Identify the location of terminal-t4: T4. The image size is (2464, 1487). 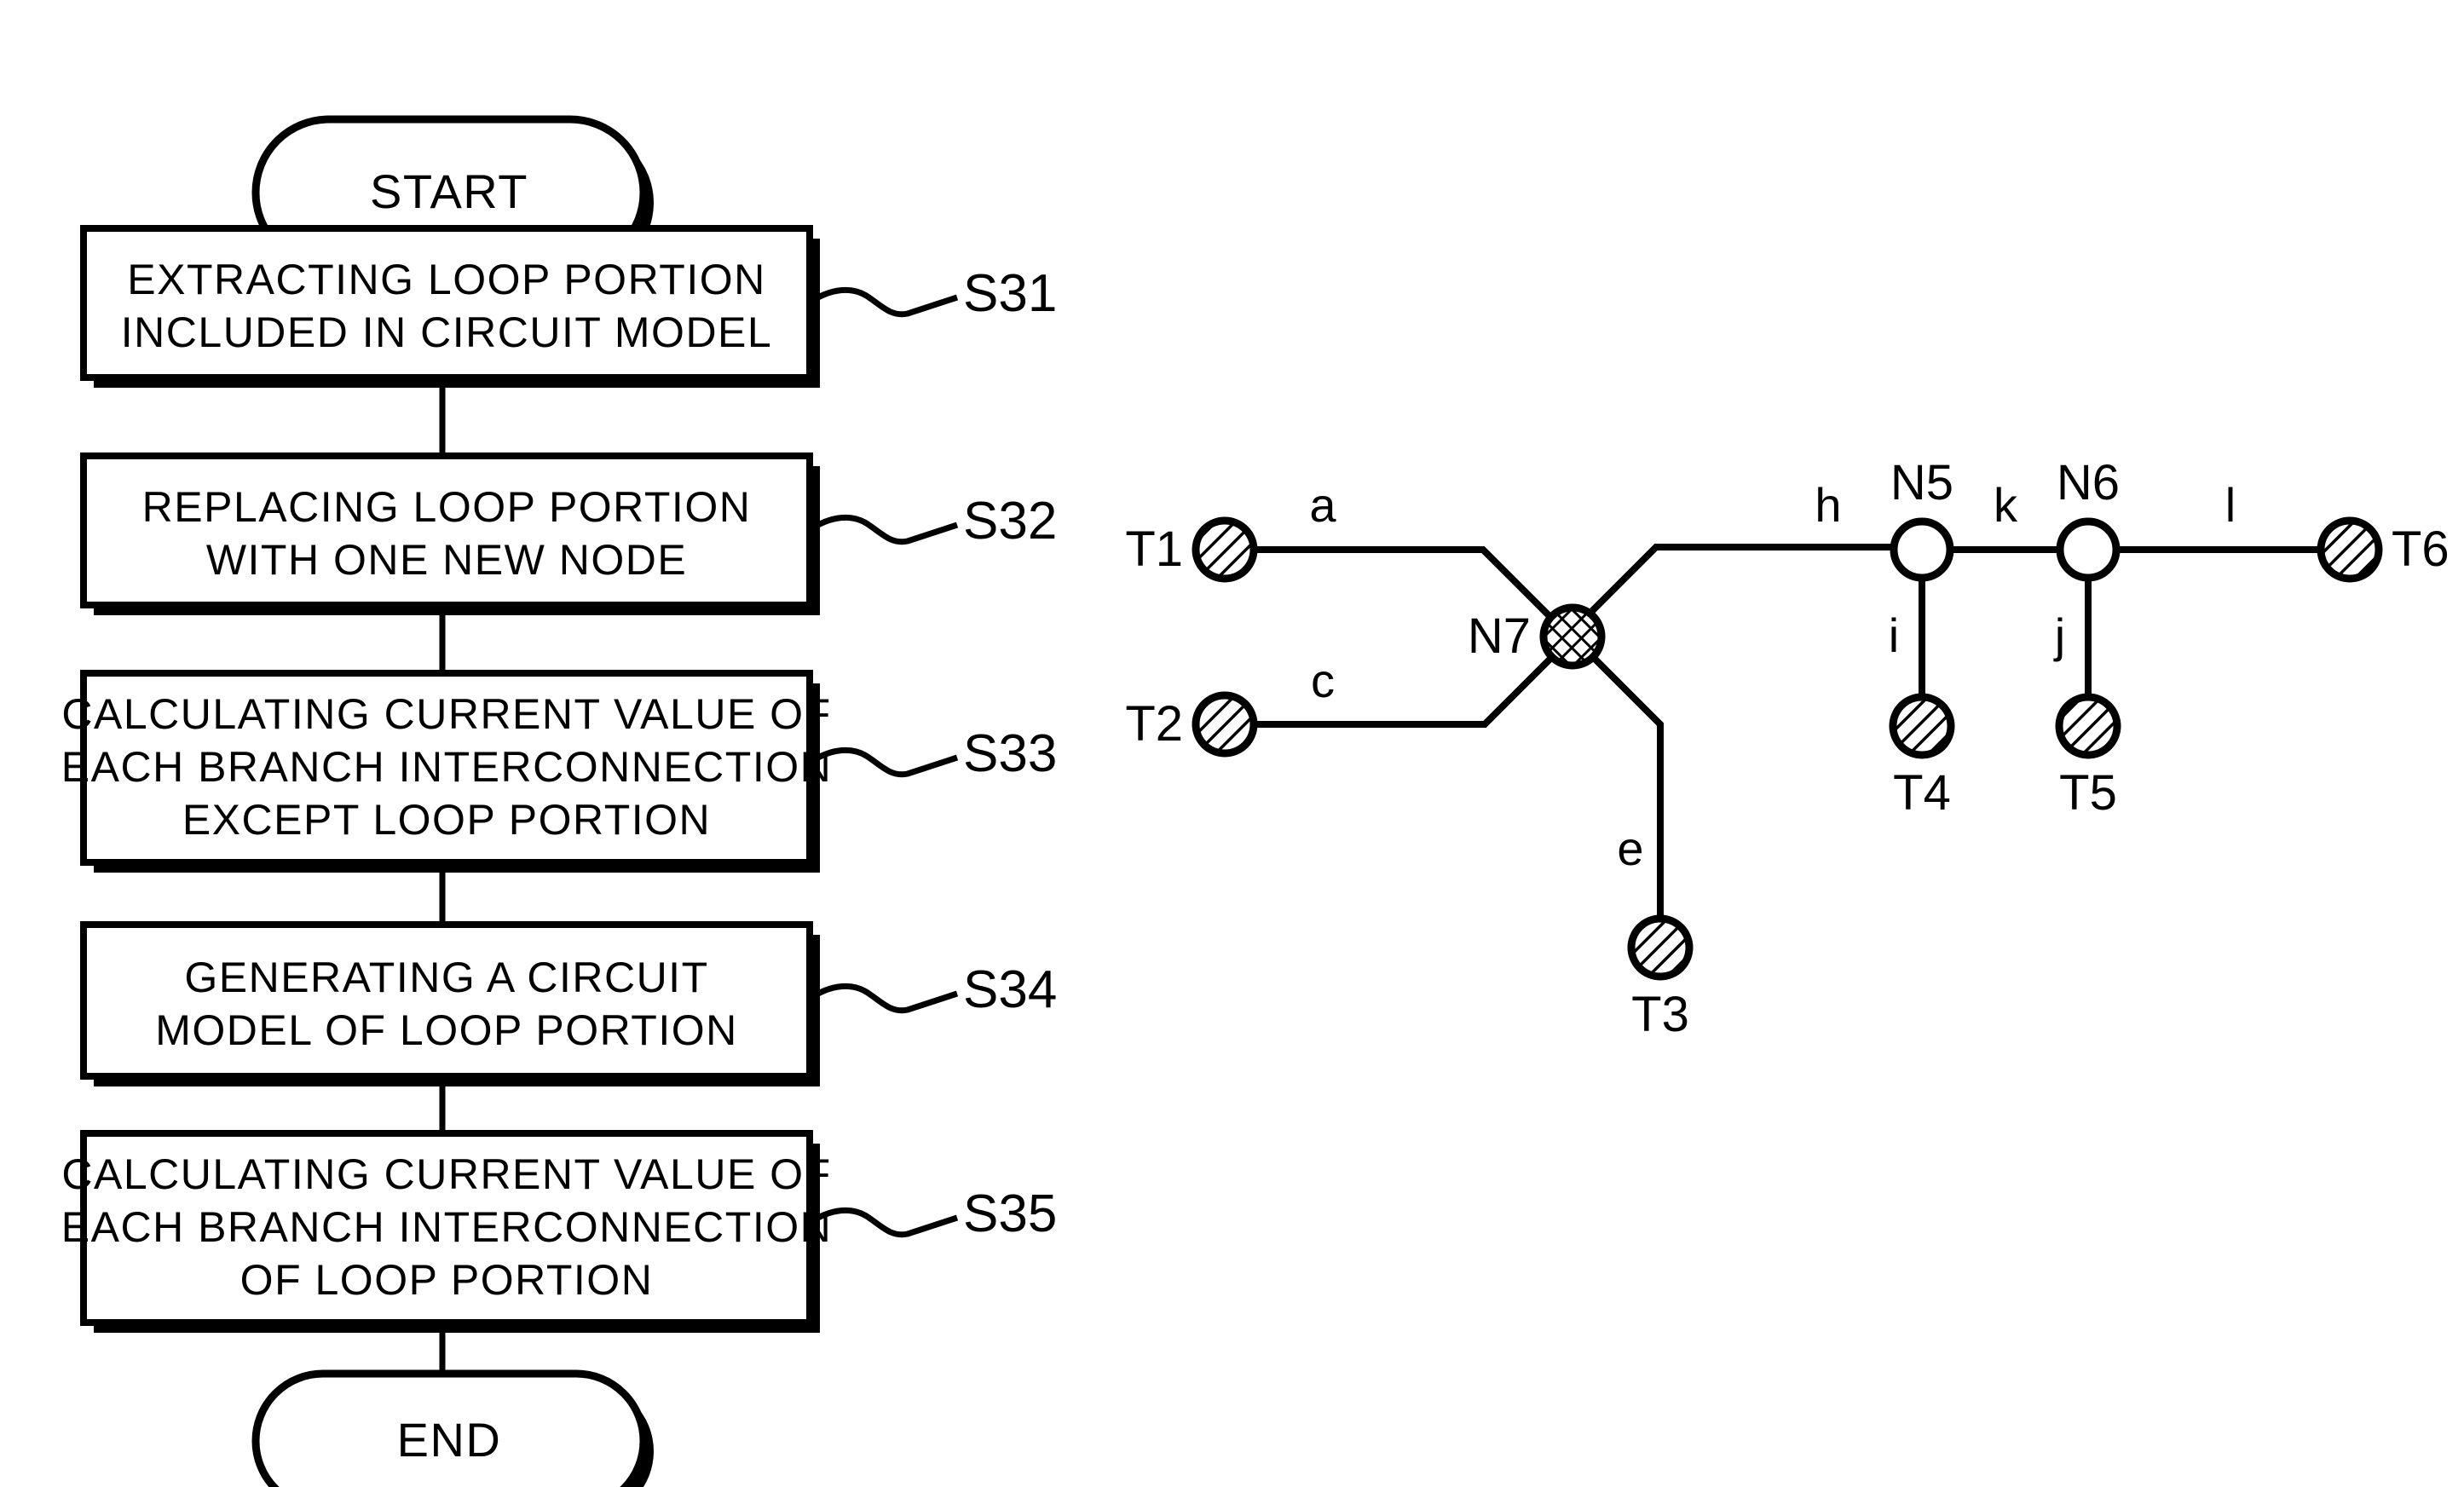
(1922, 757).